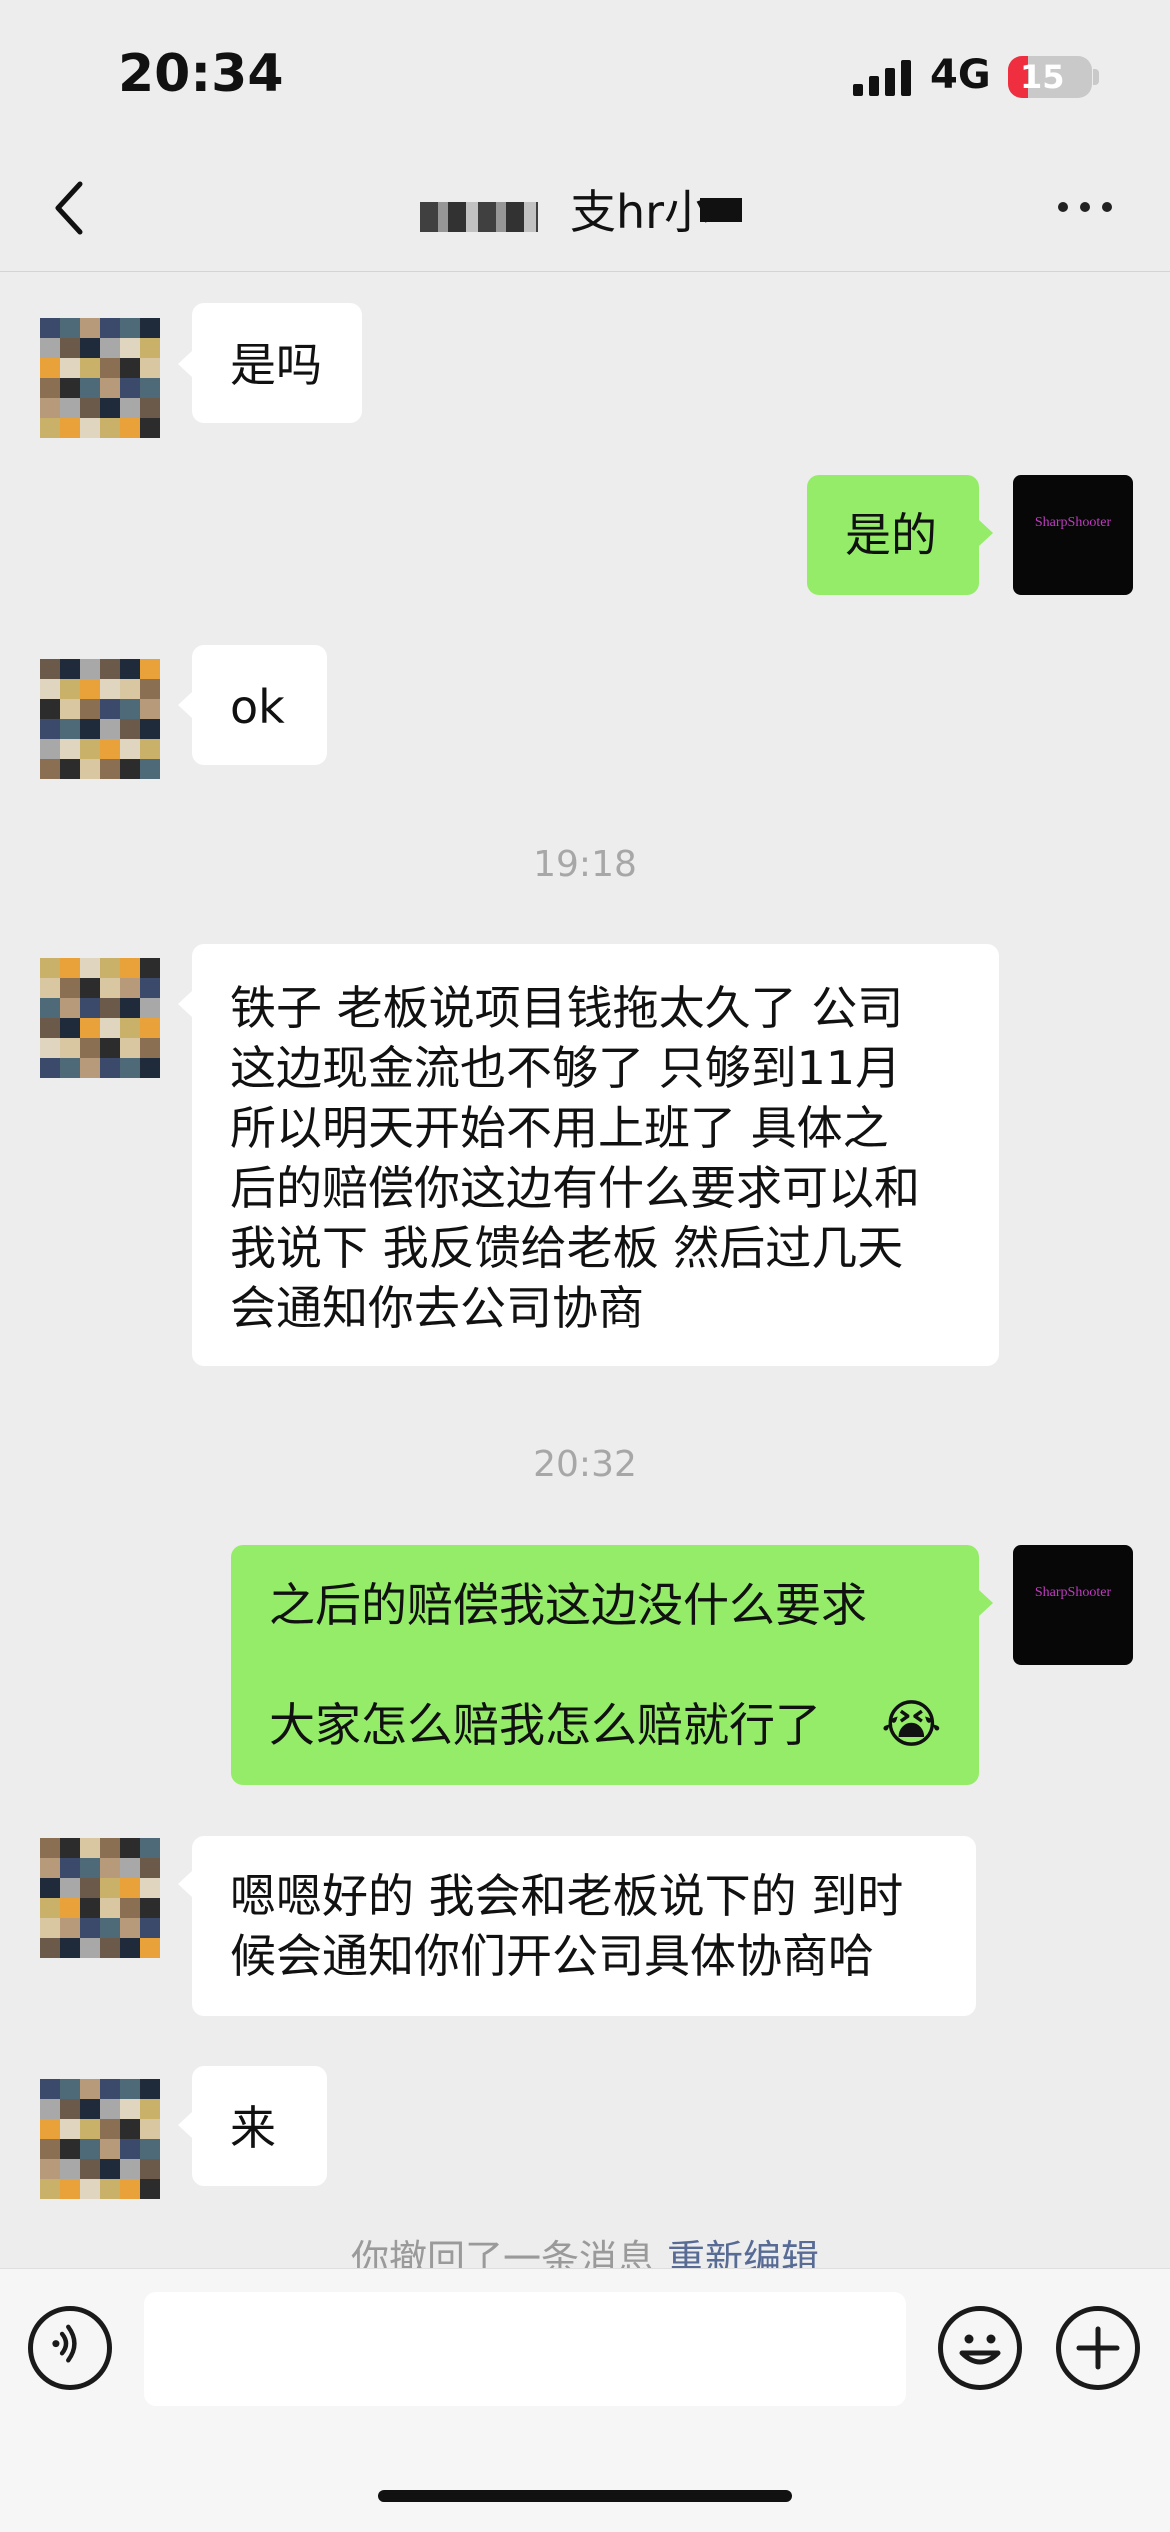  I want to click on message-input, so click(525, 2349).